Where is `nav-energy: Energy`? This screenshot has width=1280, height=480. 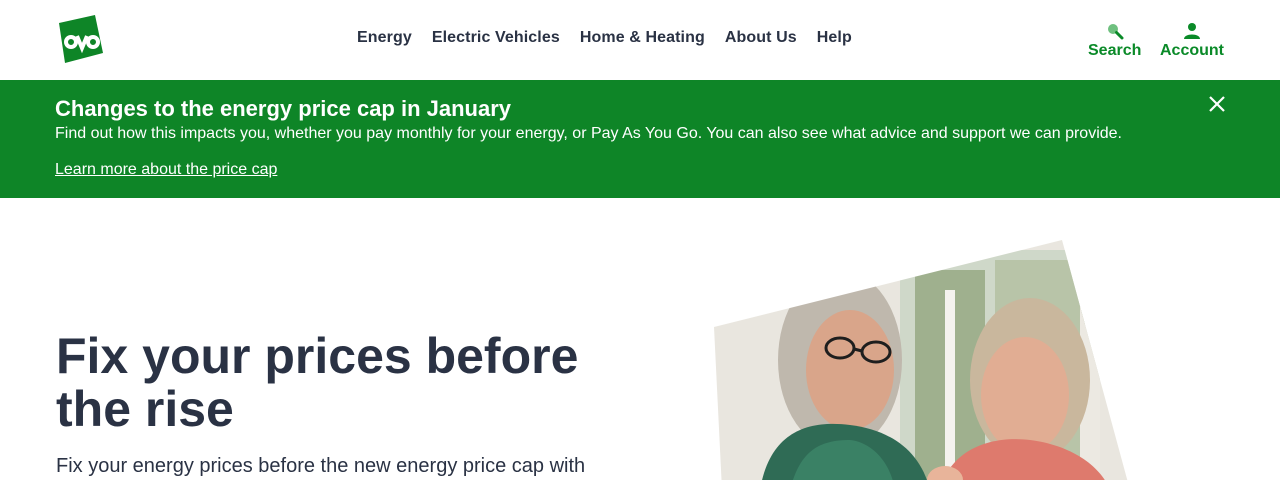 nav-energy: Energy is located at coordinates (384, 38).